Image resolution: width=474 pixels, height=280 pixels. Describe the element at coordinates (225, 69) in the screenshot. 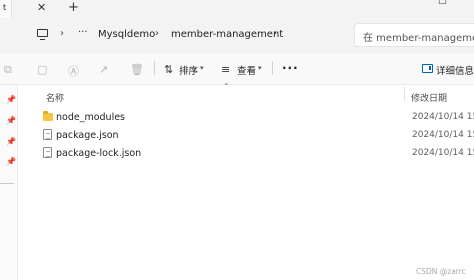

I see `view-icon: ≡` at that location.